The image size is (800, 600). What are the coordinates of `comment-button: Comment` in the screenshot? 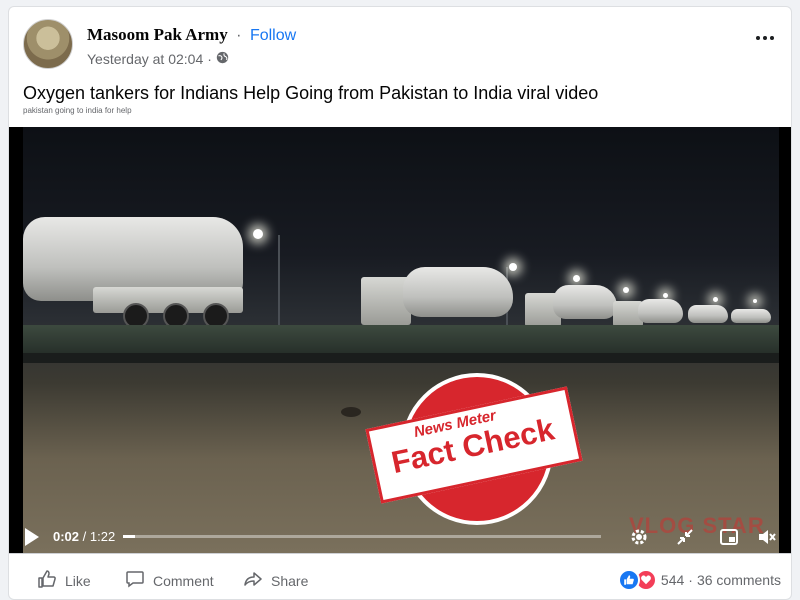 It's located at (169, 580).